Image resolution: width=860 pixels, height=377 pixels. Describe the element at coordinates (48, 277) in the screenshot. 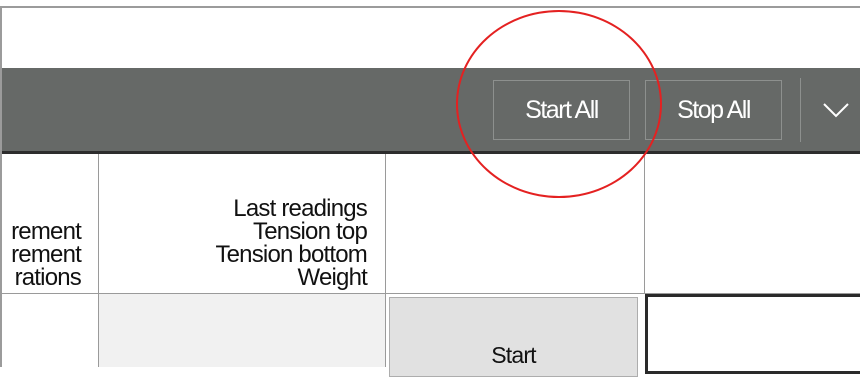

I see `header-partial-line: rations` at that location.